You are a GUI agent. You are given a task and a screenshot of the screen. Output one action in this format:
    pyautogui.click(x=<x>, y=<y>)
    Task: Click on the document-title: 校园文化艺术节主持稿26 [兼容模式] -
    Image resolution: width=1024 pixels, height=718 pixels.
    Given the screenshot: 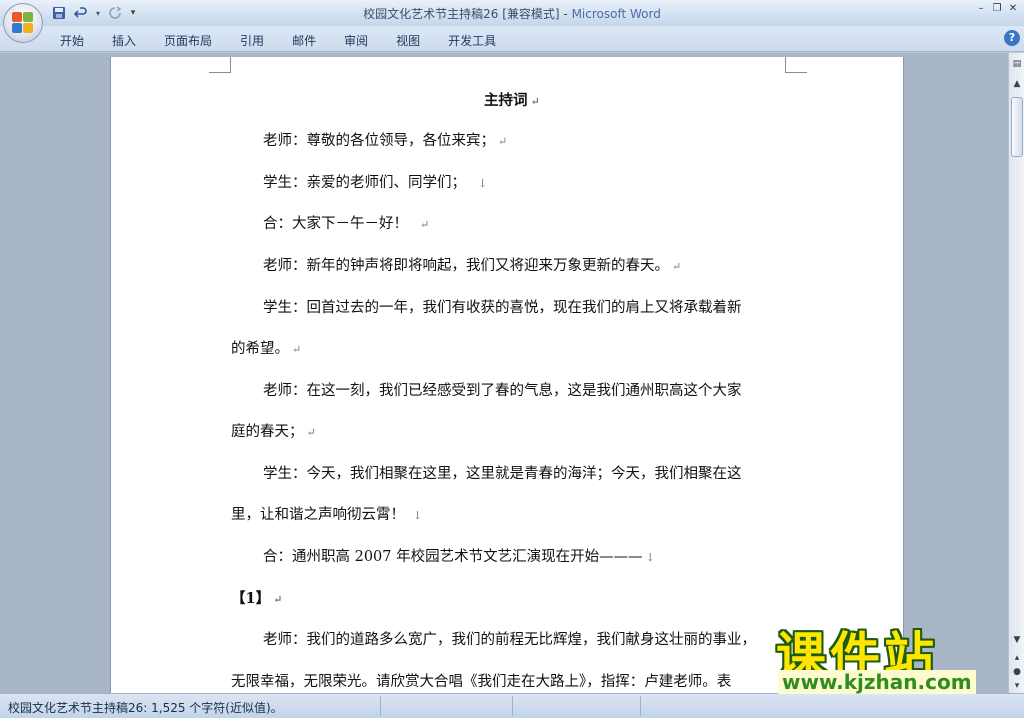 What is the action you would take?
    pyautogui.click(x=467, y=14)
    